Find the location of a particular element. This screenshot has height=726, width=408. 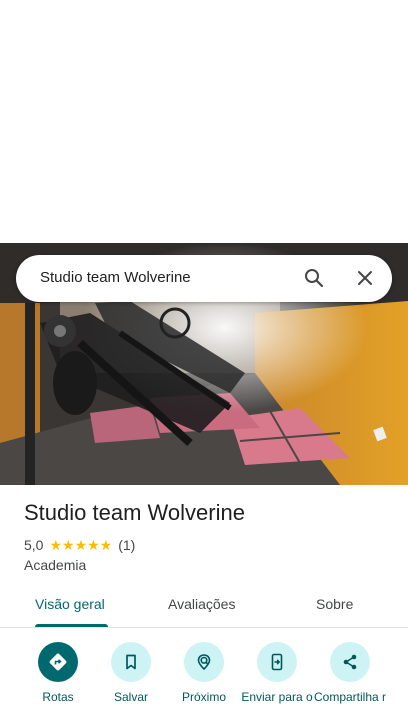

tab-about: Sobre is located at coordinates (334, 604).